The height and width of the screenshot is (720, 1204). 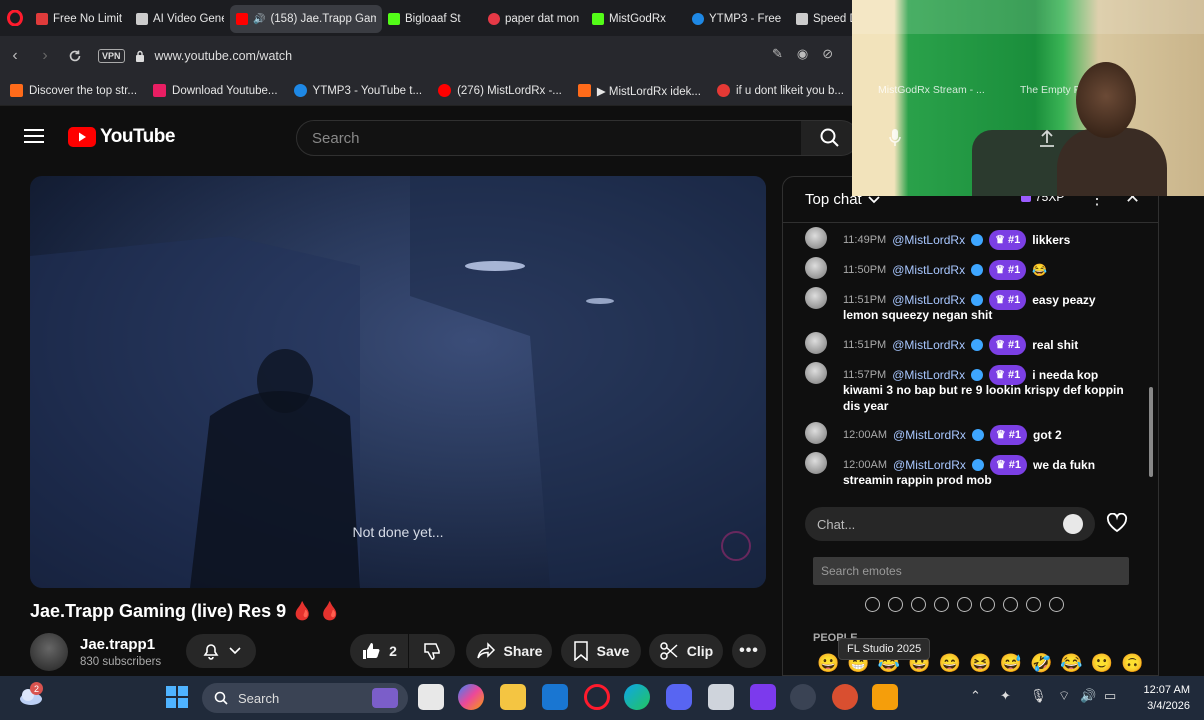 What do you see at coordinates (601, 651) in the screenshot?
I see `save-button: Save` at bounding box center [601, 651].